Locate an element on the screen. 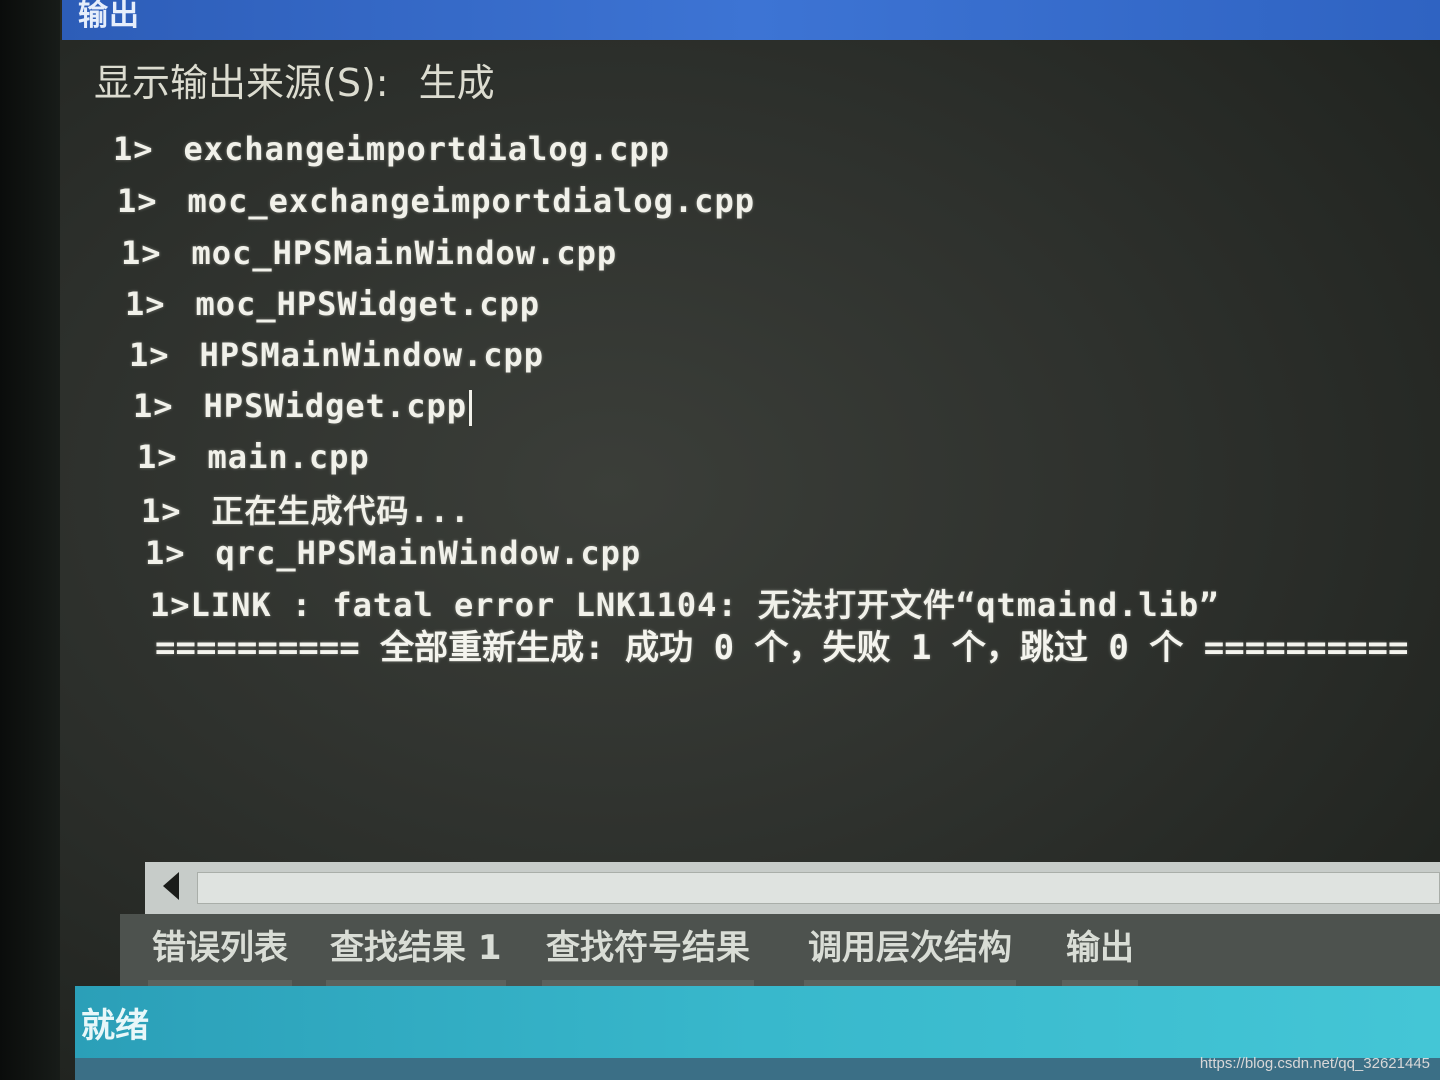 This screenshot has width=1440, height=1080. horizontal-scrollbar is located at coordinates (792, 888).